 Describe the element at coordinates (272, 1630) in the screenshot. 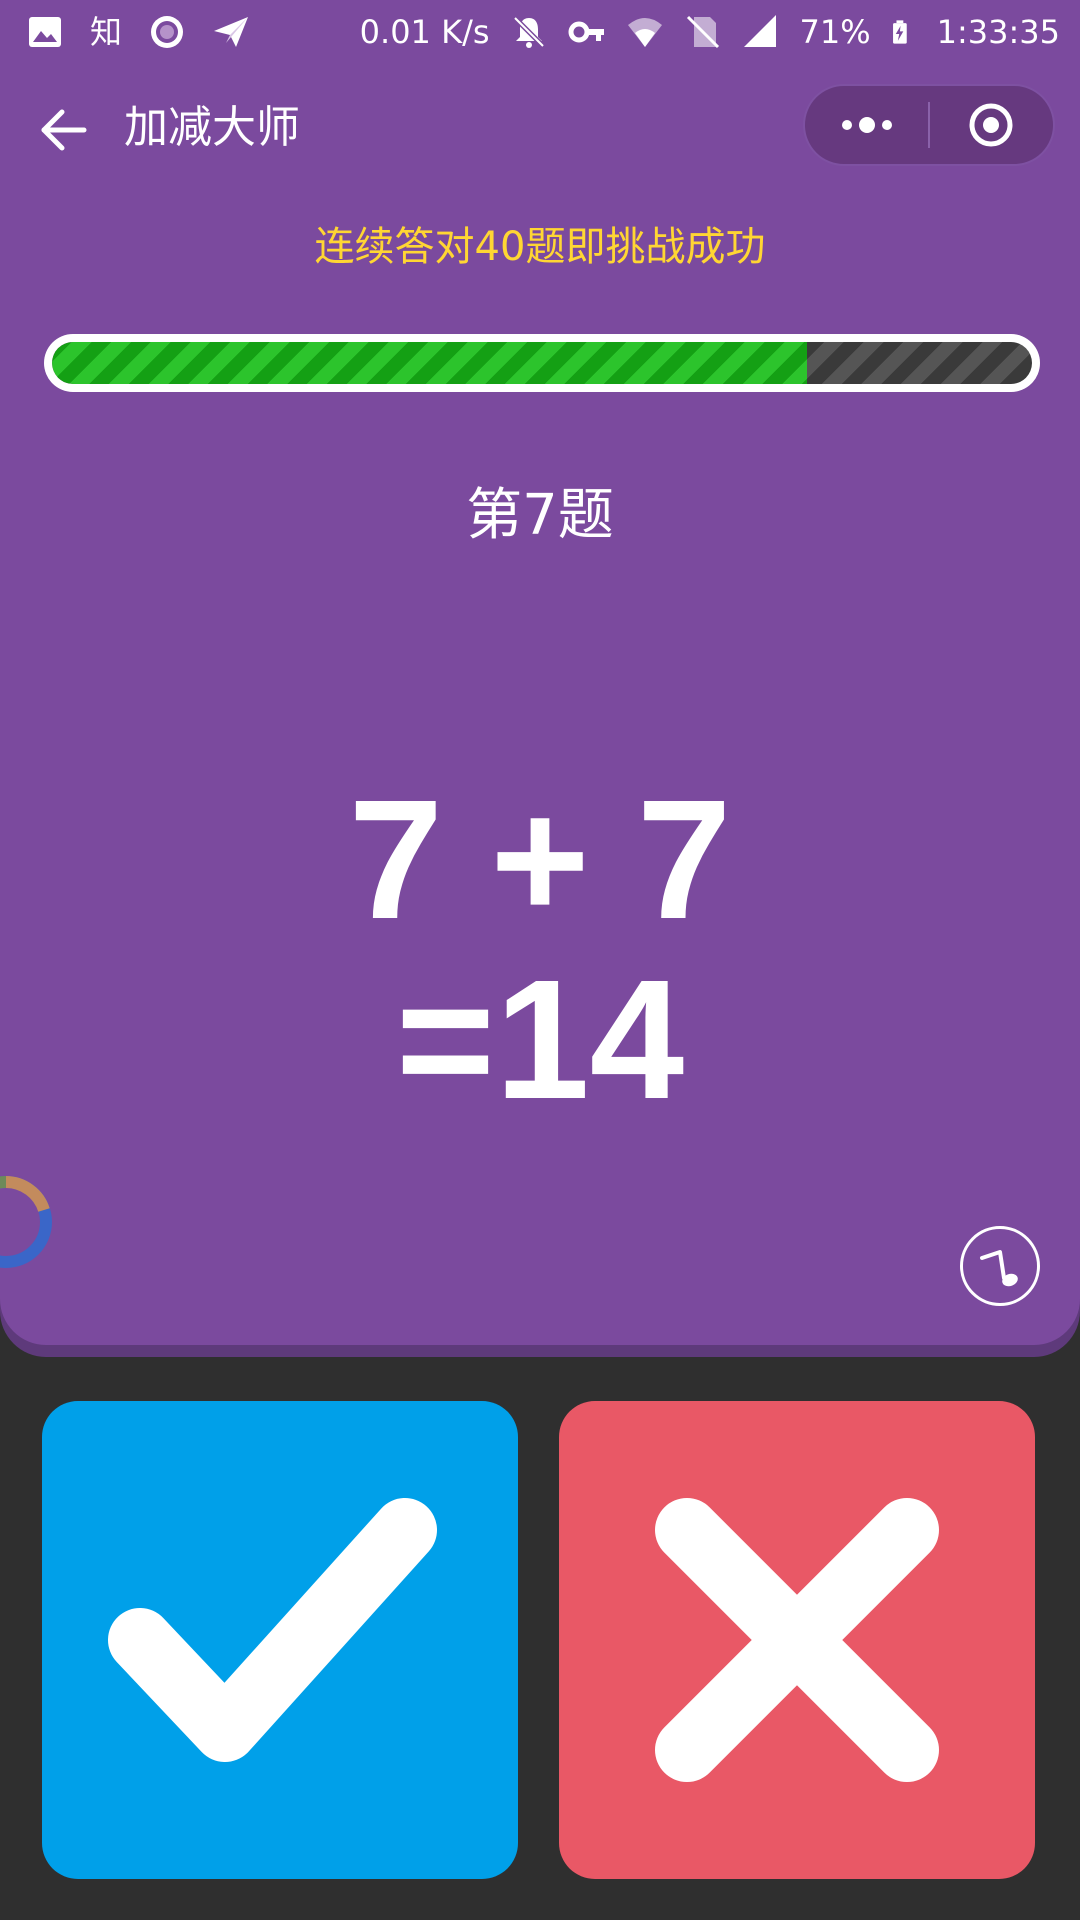

I see `checkmark-icon` at that location.